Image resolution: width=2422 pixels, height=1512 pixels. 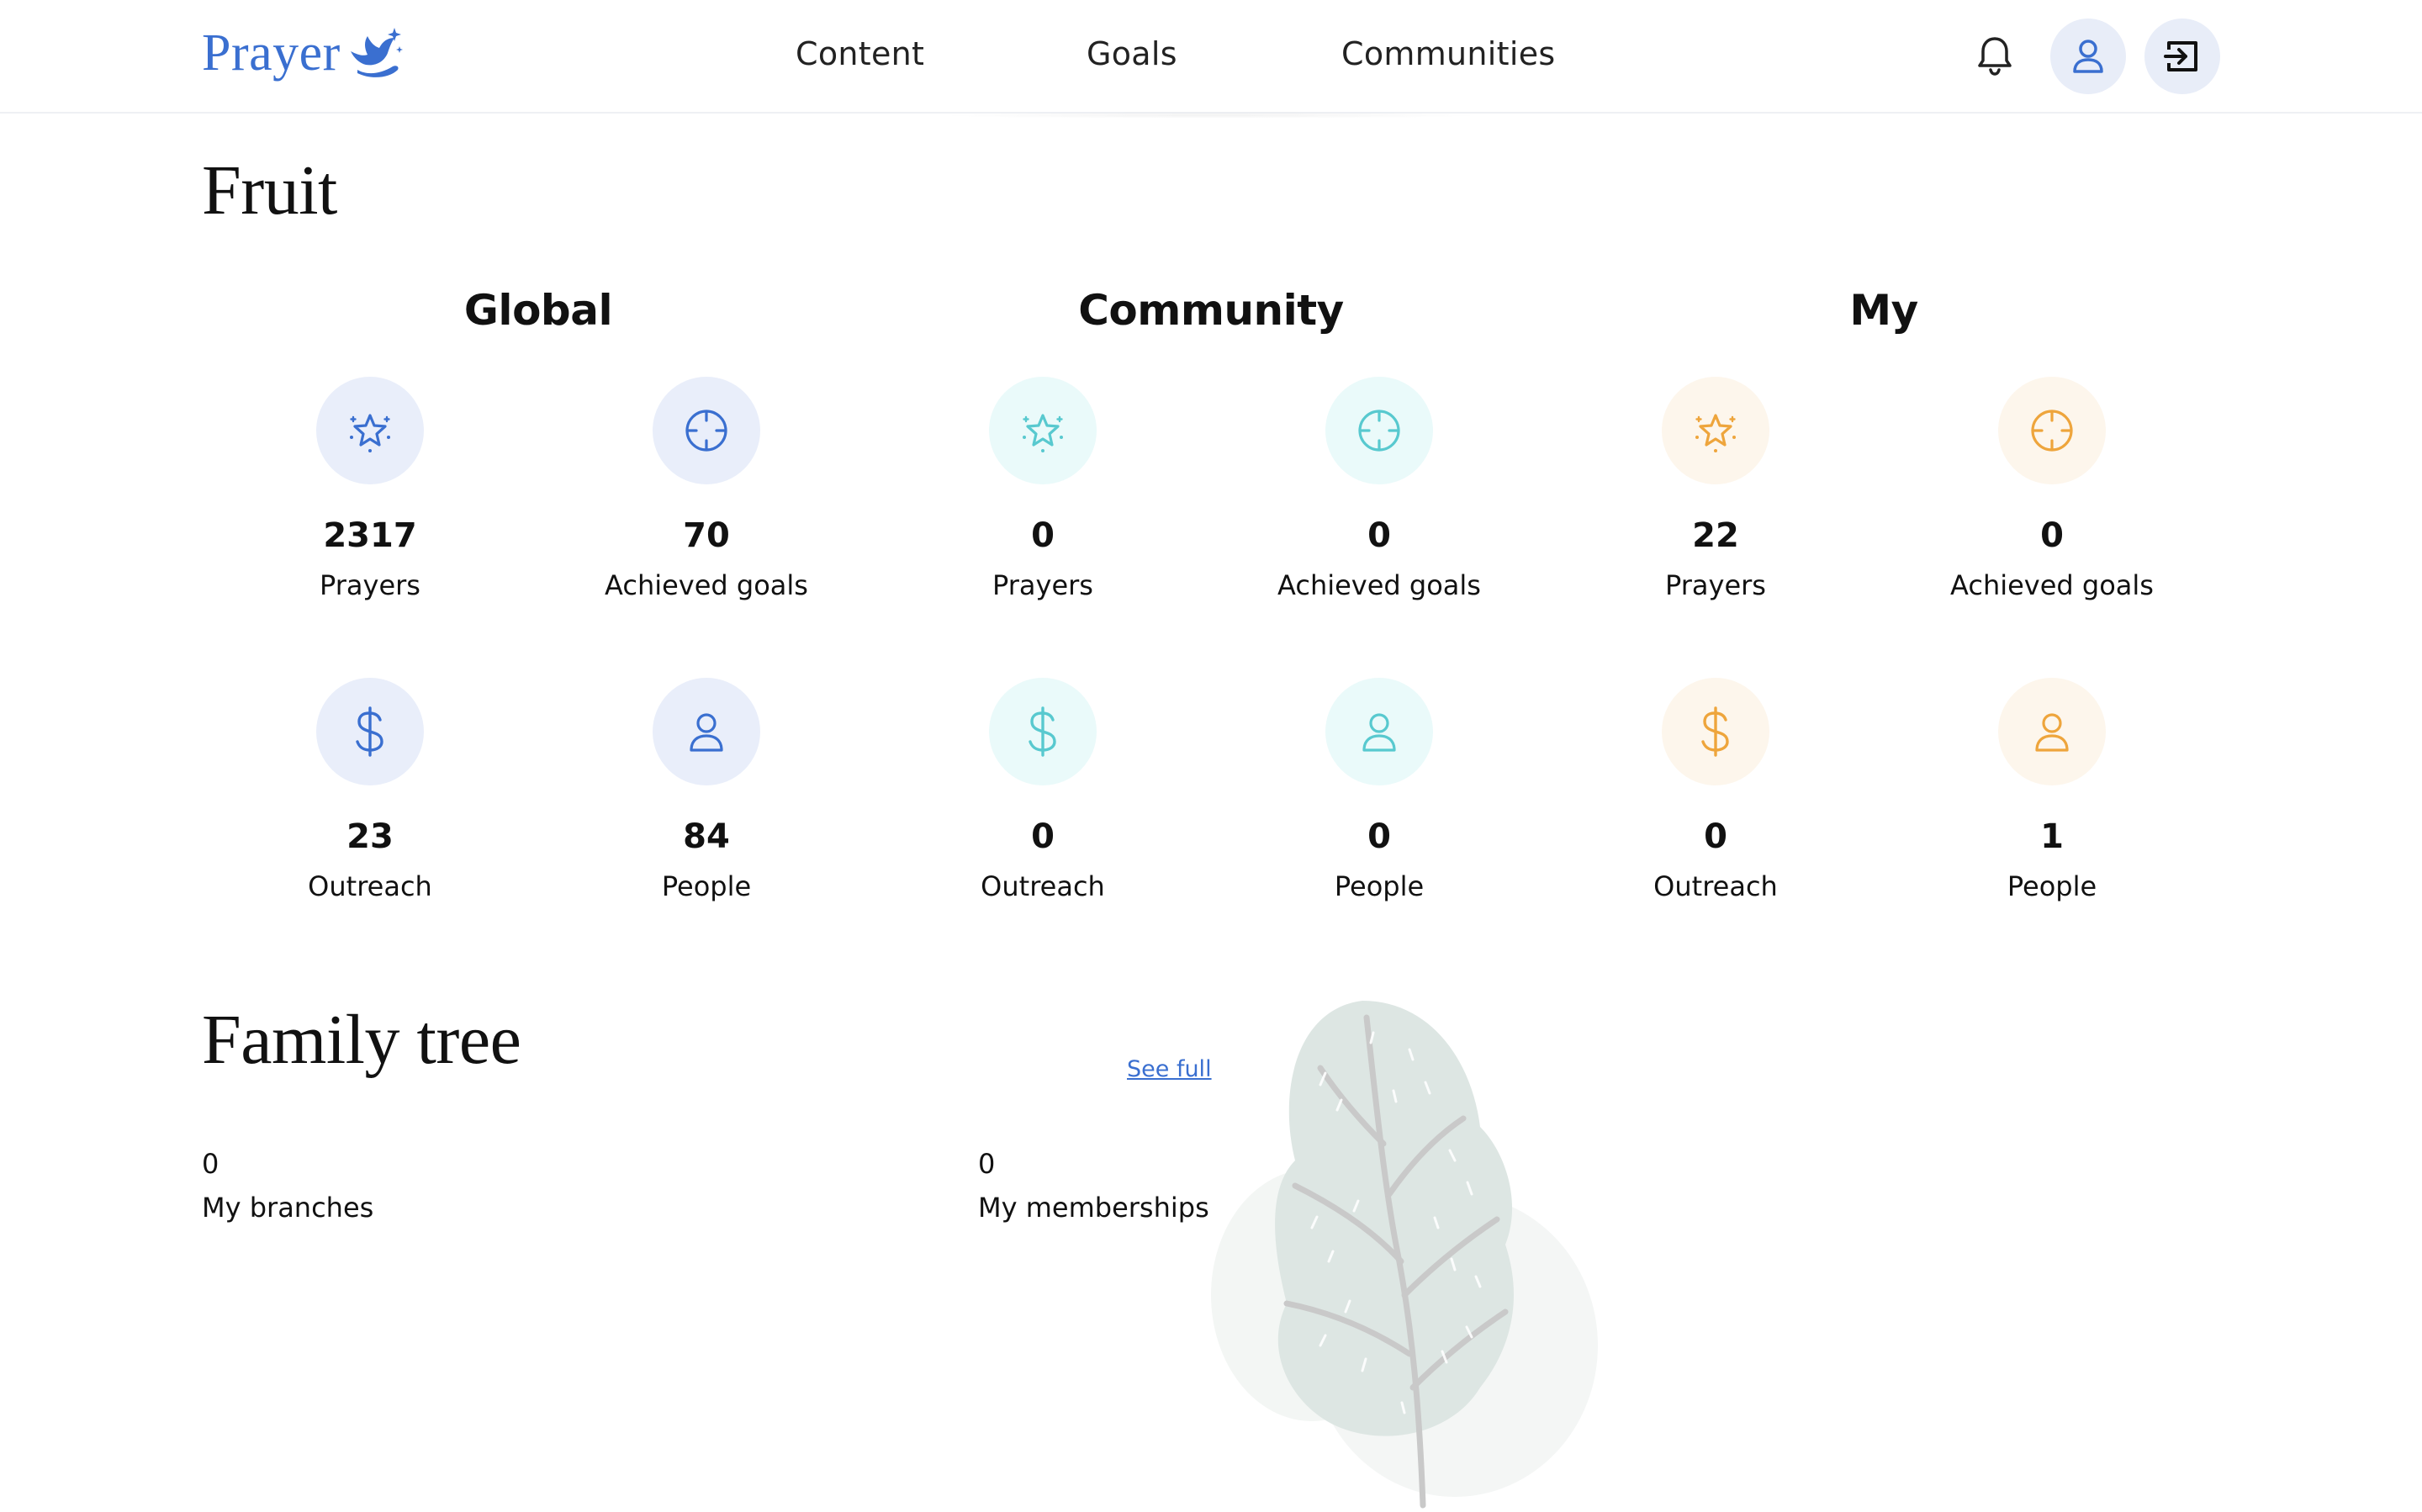 I want to click on profile-button, so click(x=2088, y=56).